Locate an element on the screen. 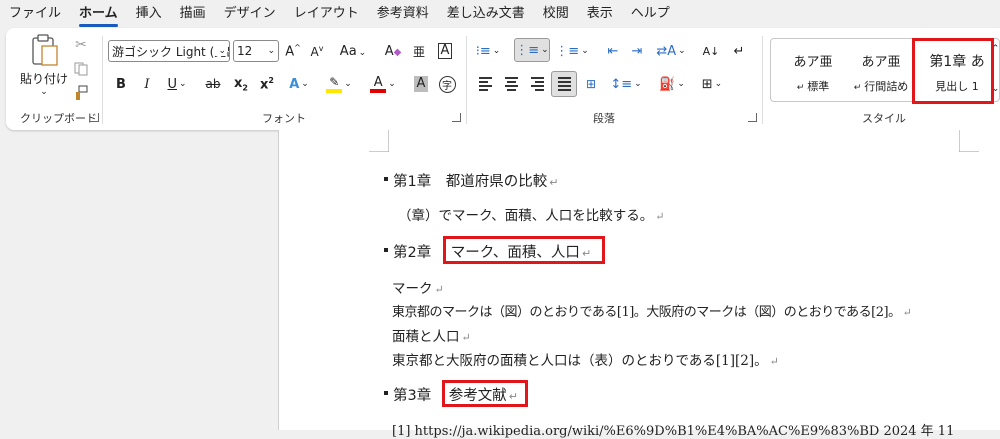 Image resolution: width=1000 pixels, height=439 pixels. multilevel-list-icon: ⋮≡ is located at coordinates (567, 51).